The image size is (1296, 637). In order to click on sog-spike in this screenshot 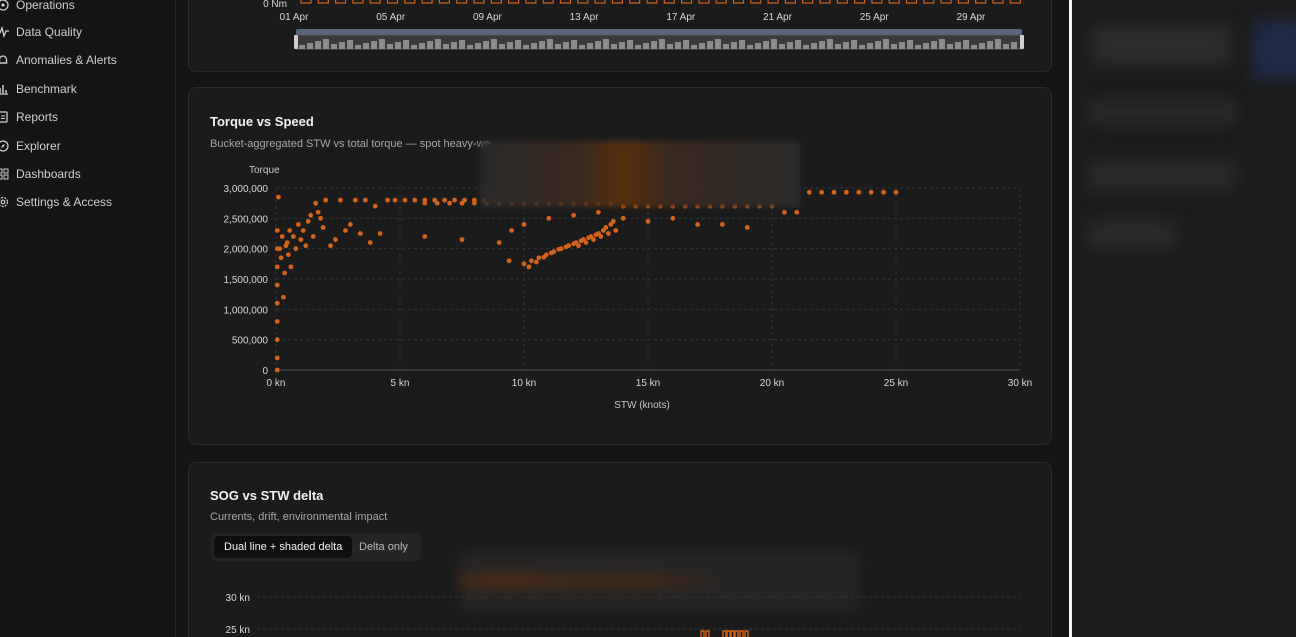, I will do `click(724, 633)`.